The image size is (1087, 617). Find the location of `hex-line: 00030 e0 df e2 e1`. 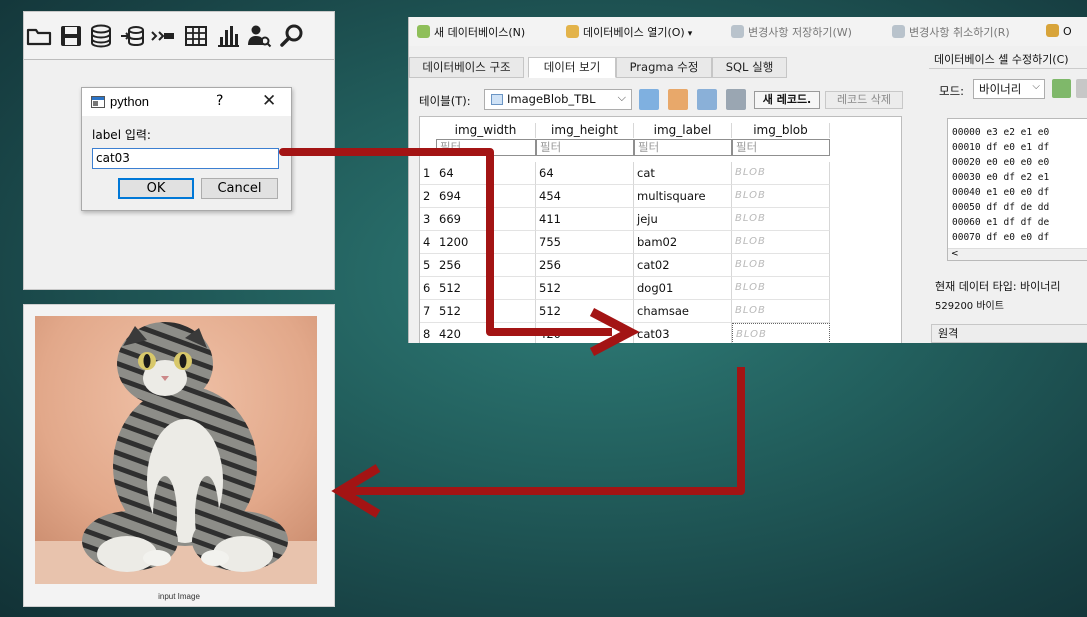

hex-line: 00030 e0 df e2 e1 is located at coordinates (1001, 177).